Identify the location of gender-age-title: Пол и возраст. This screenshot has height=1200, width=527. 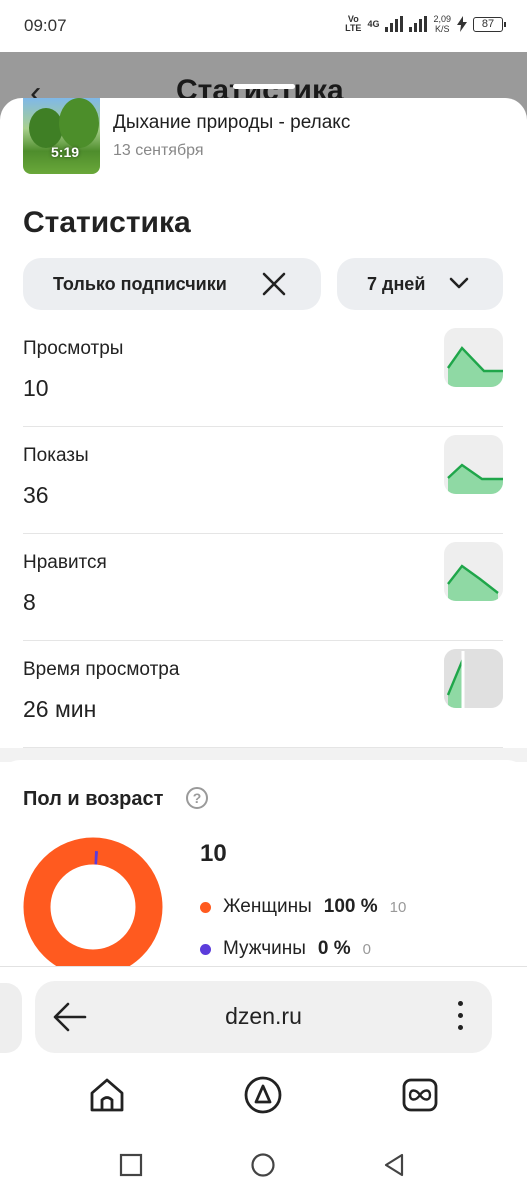
(93, 799).